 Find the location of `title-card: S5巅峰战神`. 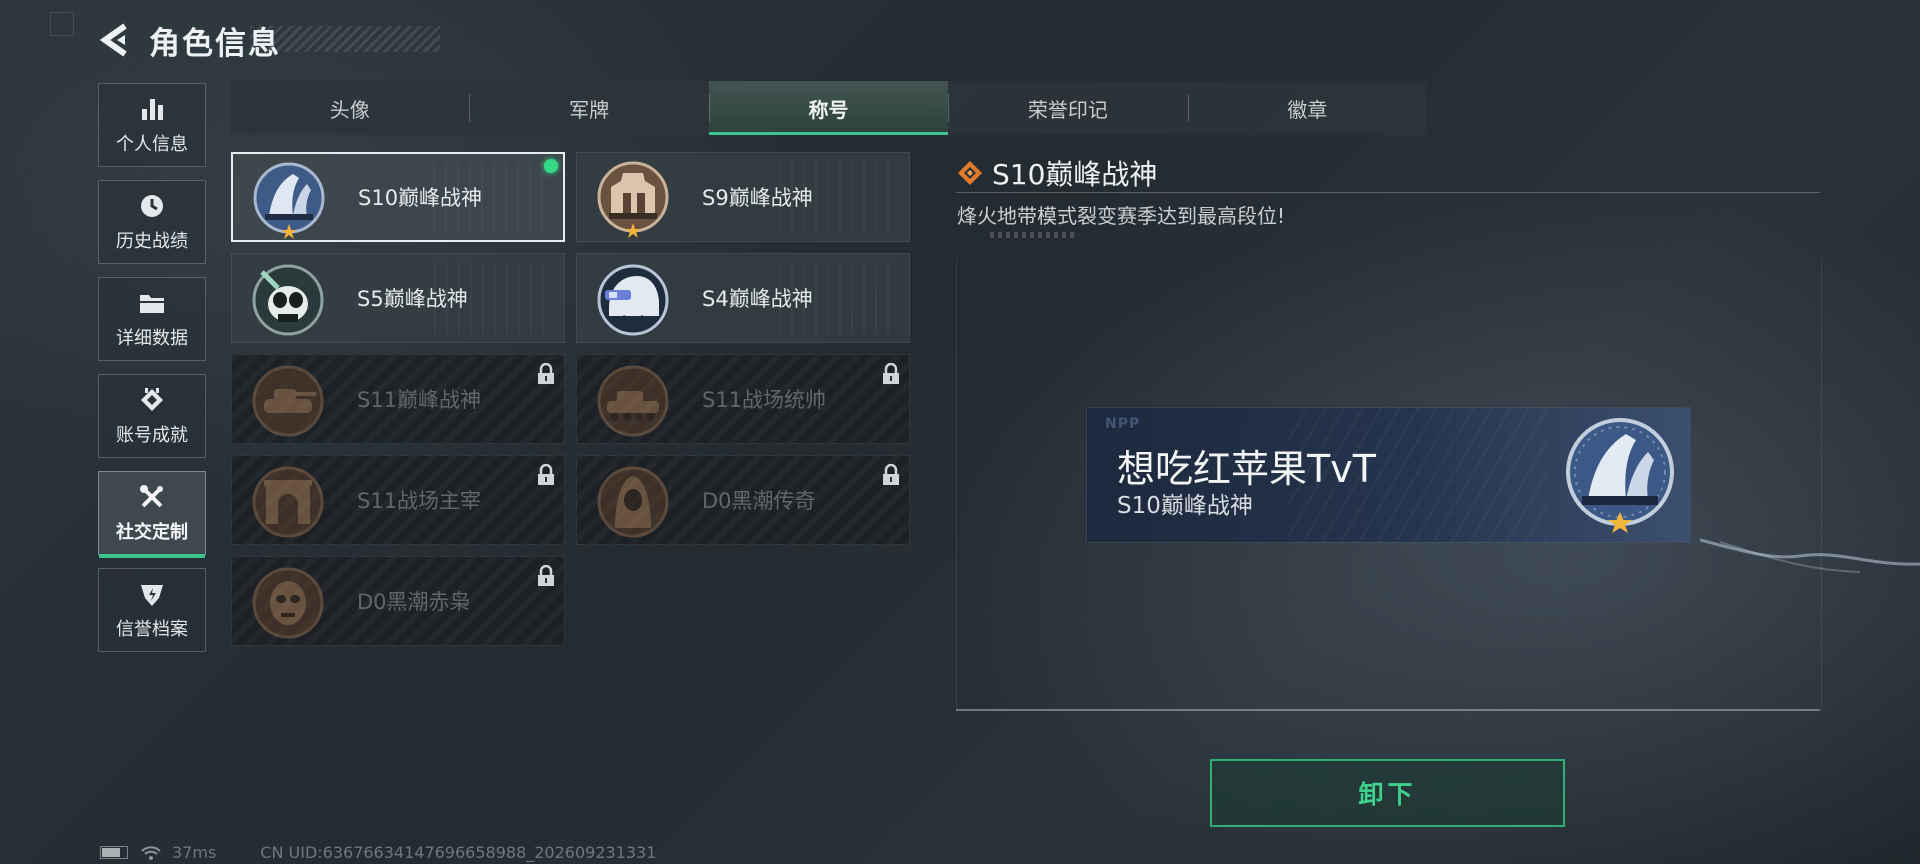

title-card: S5巅峰战神 is located at coordinates (398, 298).